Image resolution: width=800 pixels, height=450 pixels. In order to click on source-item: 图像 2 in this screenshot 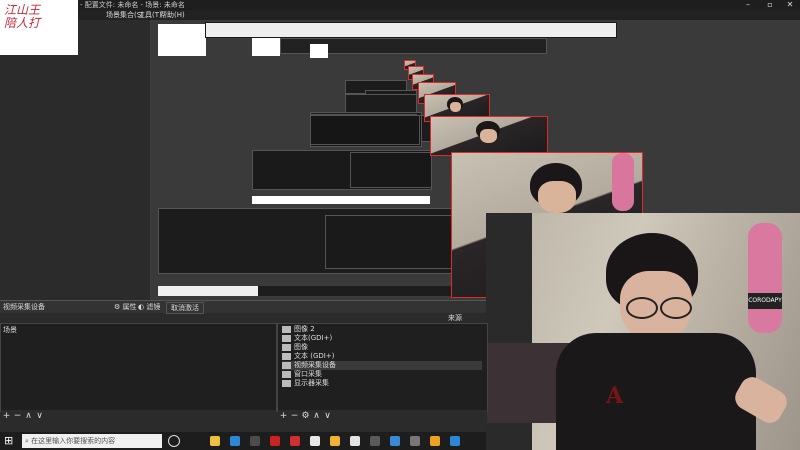, I will do `click(382, 329)`.